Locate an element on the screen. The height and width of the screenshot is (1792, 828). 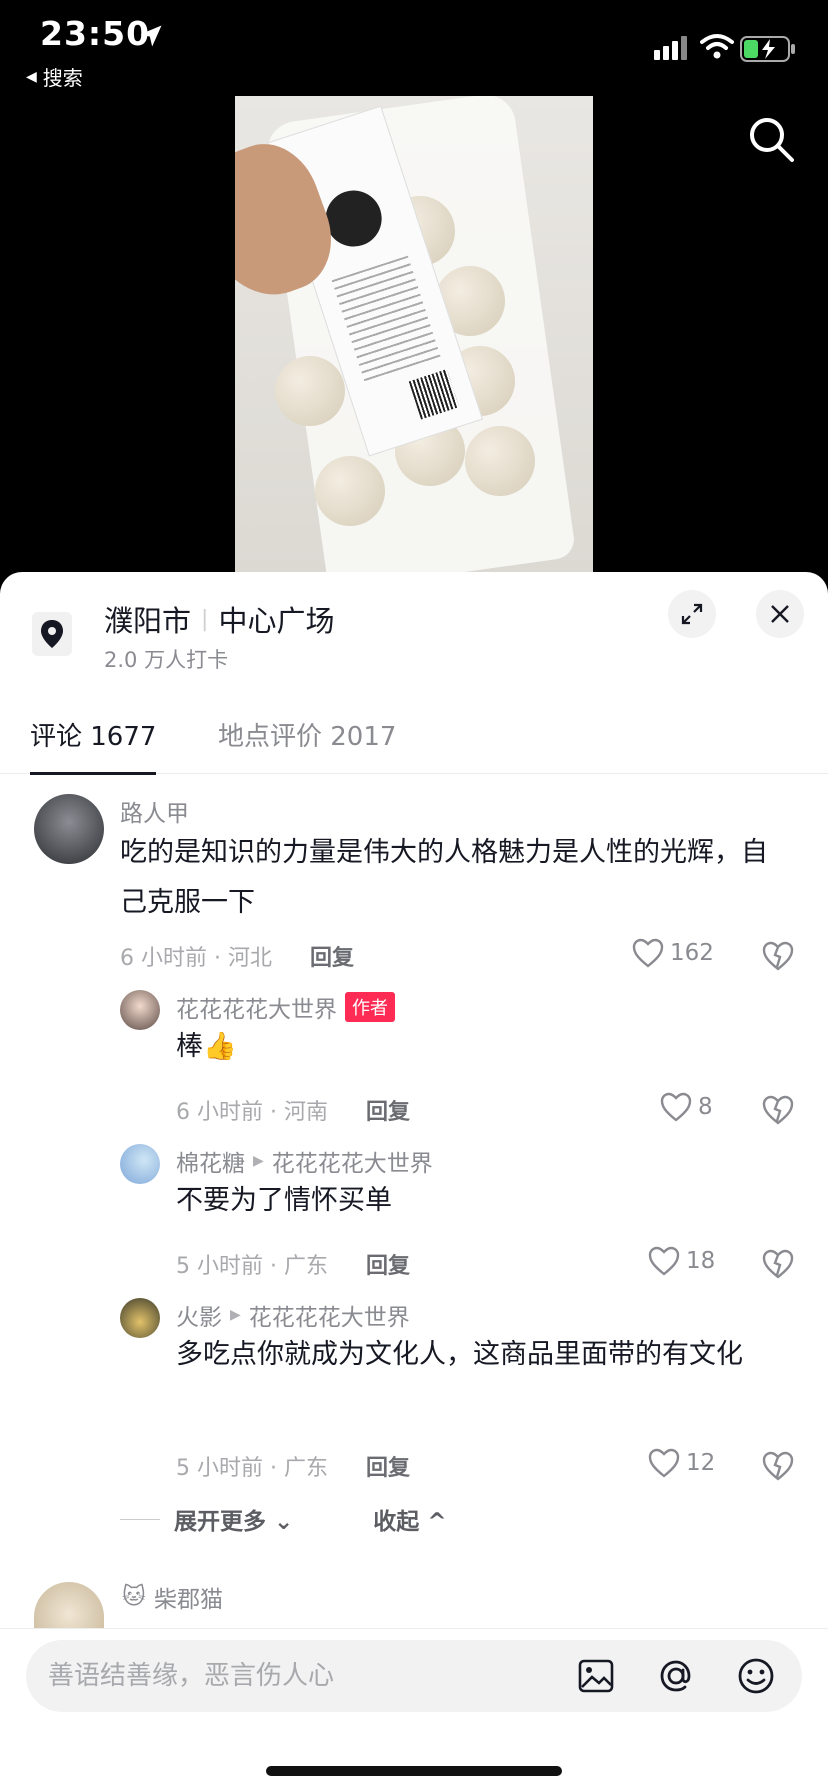
reply-meta: 6 小时前 · 河南 回复 is located at coordinates (293, 1110).